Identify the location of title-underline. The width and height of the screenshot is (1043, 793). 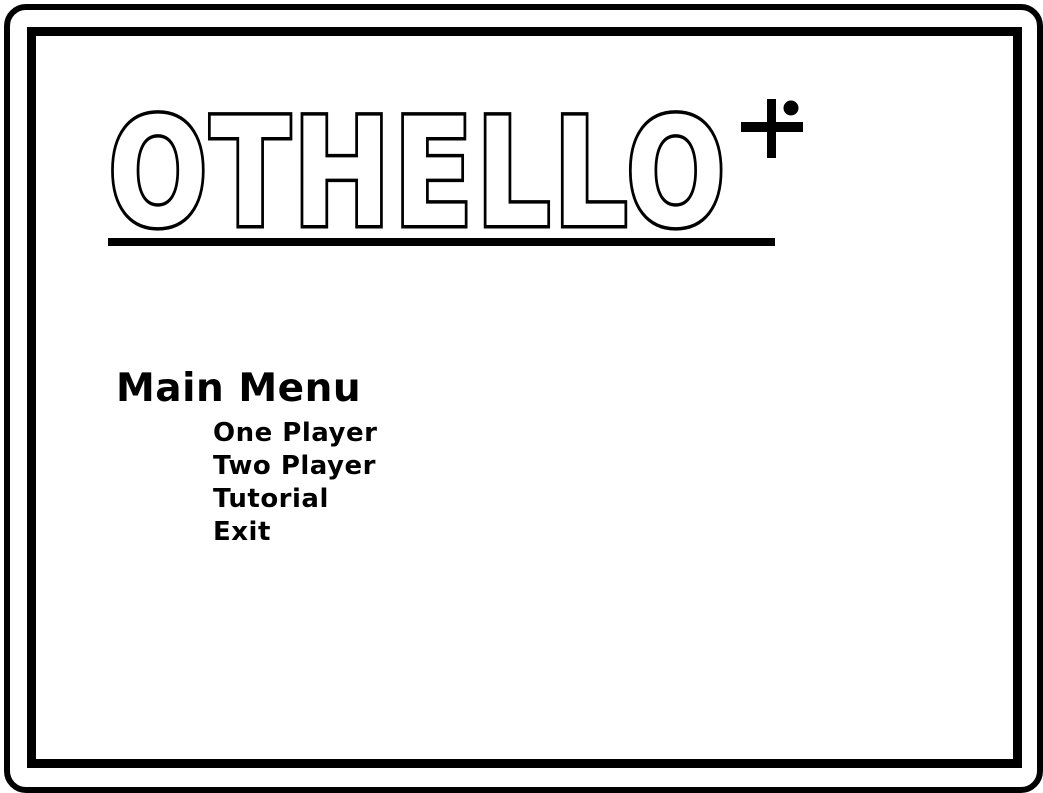
(441, 242).